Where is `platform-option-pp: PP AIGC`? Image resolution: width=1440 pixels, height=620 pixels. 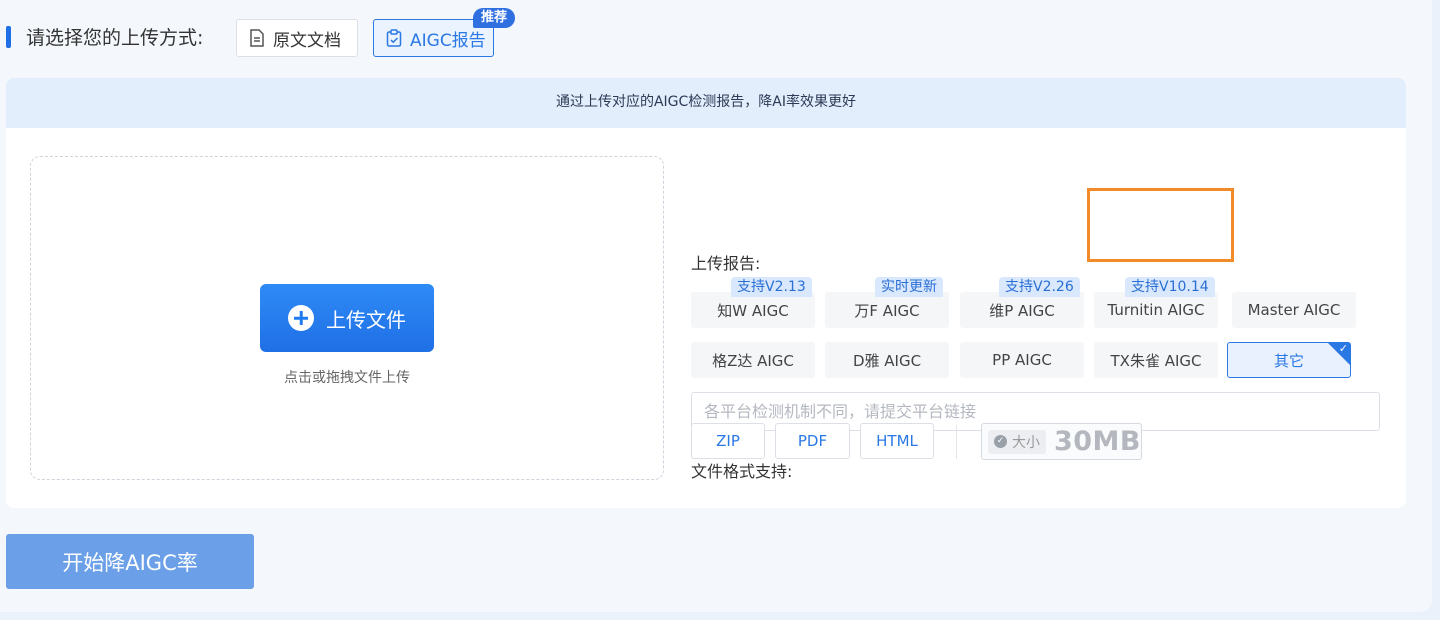
platform-option-pp: PP AIGC is located at coordinates (1022, 360).